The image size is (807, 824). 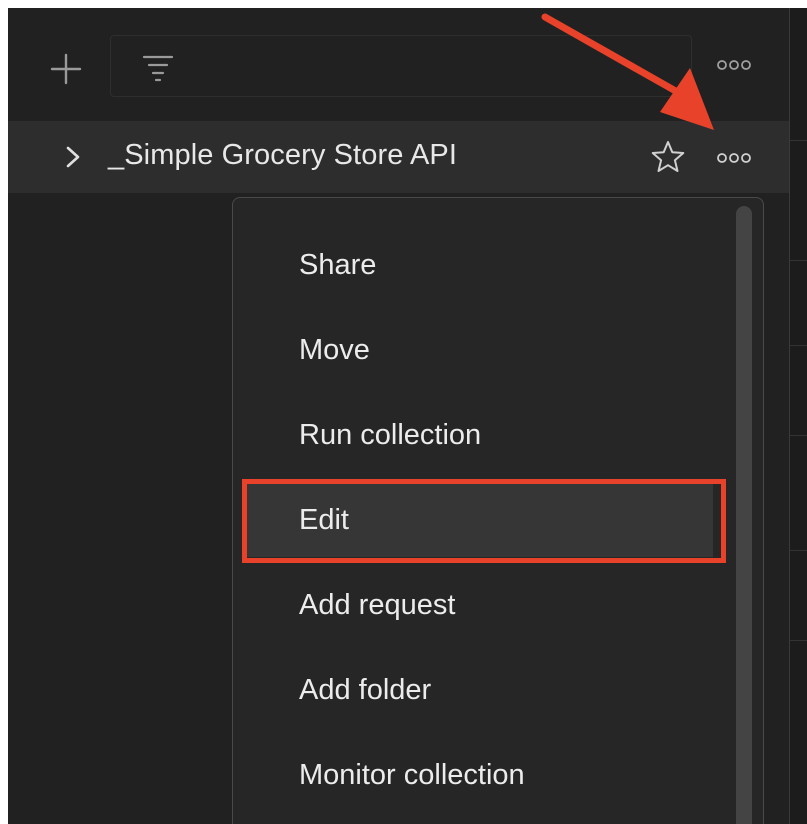 I want to click on menu-item-label: Run collection, so click(x=390, y=434).